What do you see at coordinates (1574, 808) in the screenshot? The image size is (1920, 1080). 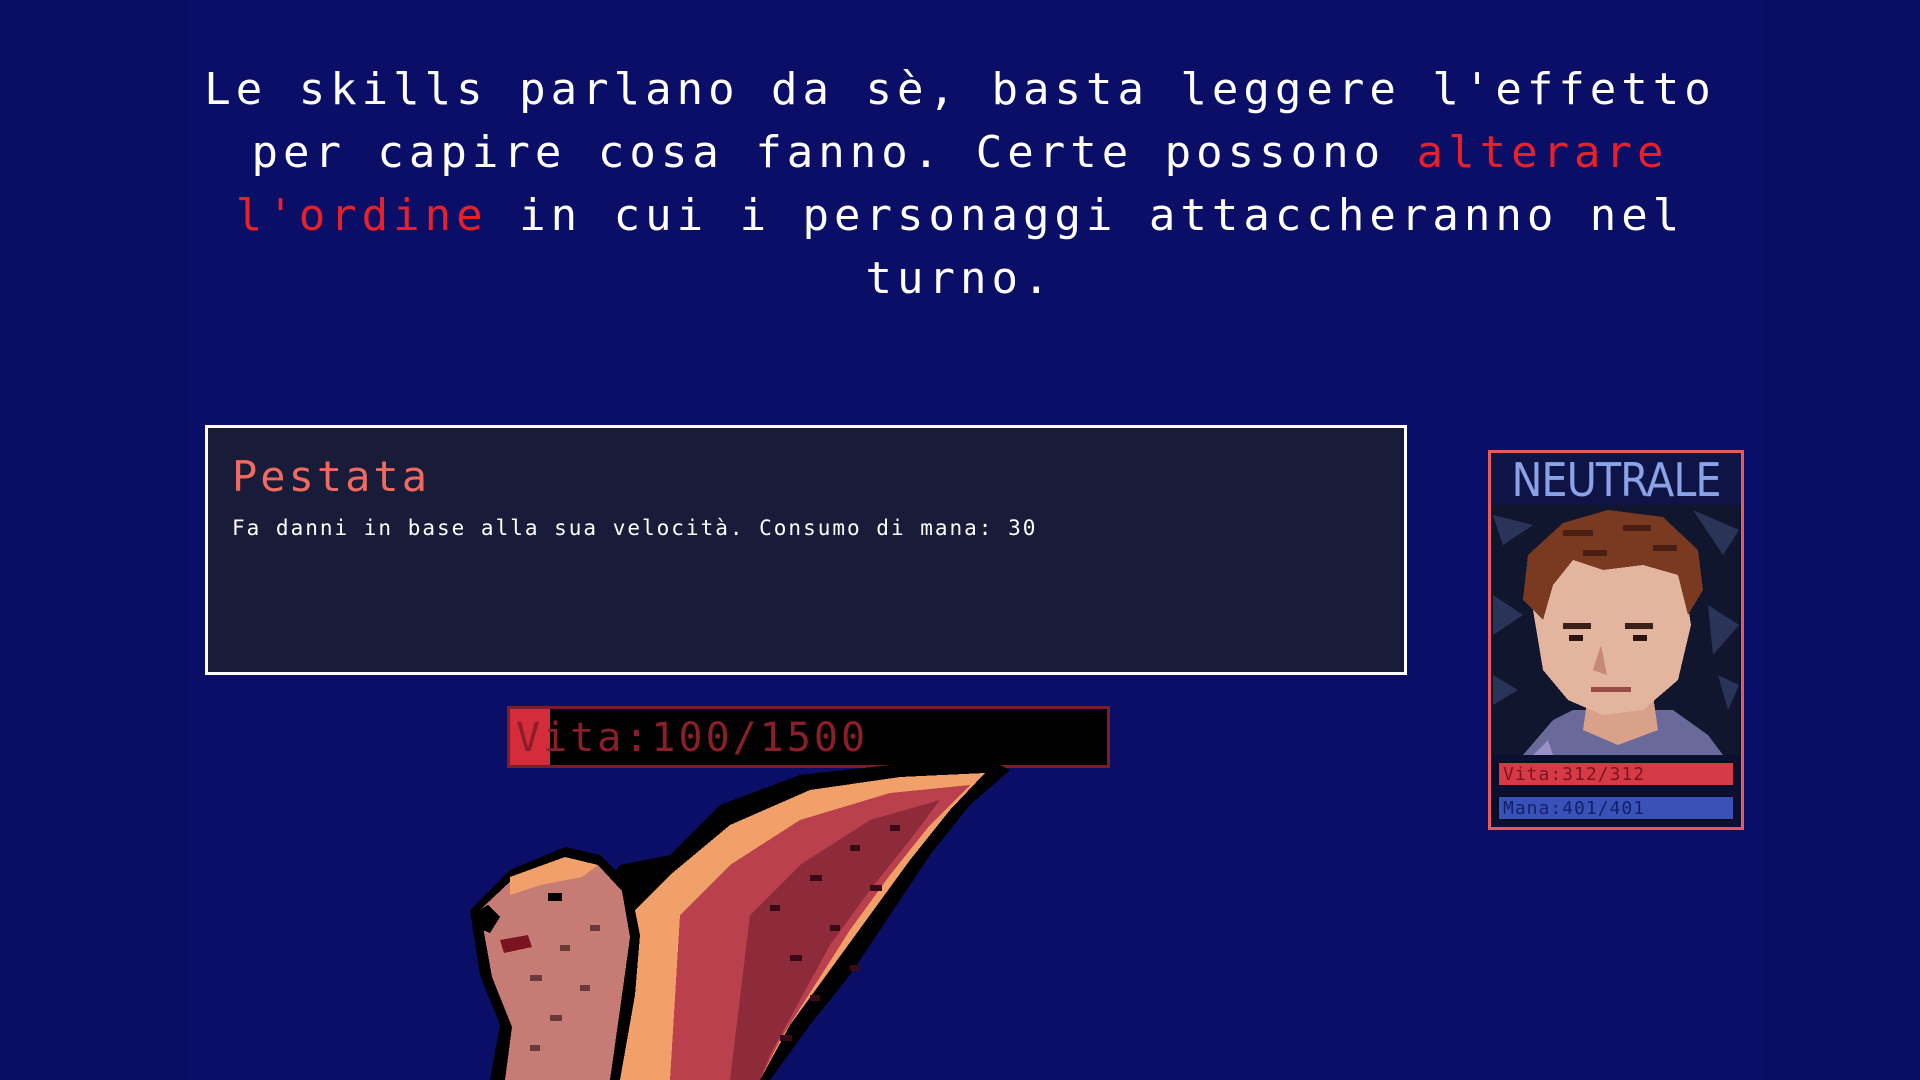 I see `character-mana-label: Mana:401/401` at bounding box center [1574, 808].